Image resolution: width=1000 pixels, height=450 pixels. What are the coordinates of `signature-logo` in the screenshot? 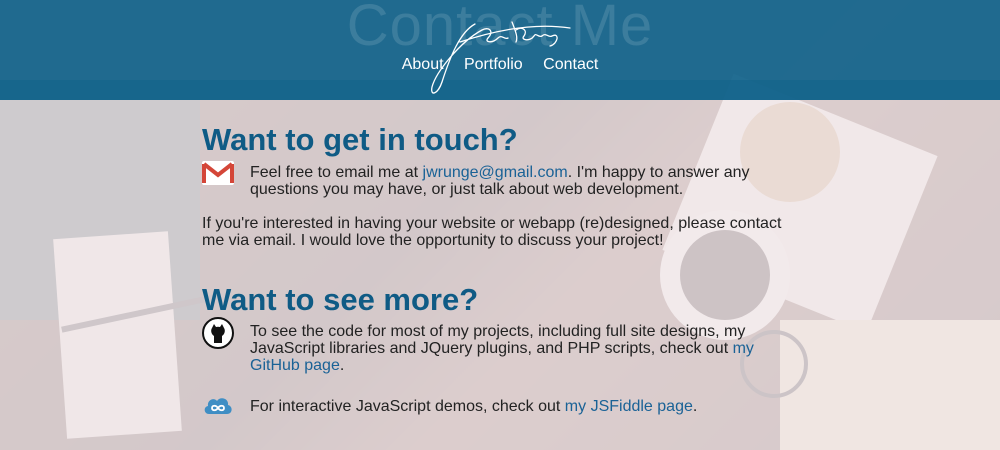 It's located at (501, 57).